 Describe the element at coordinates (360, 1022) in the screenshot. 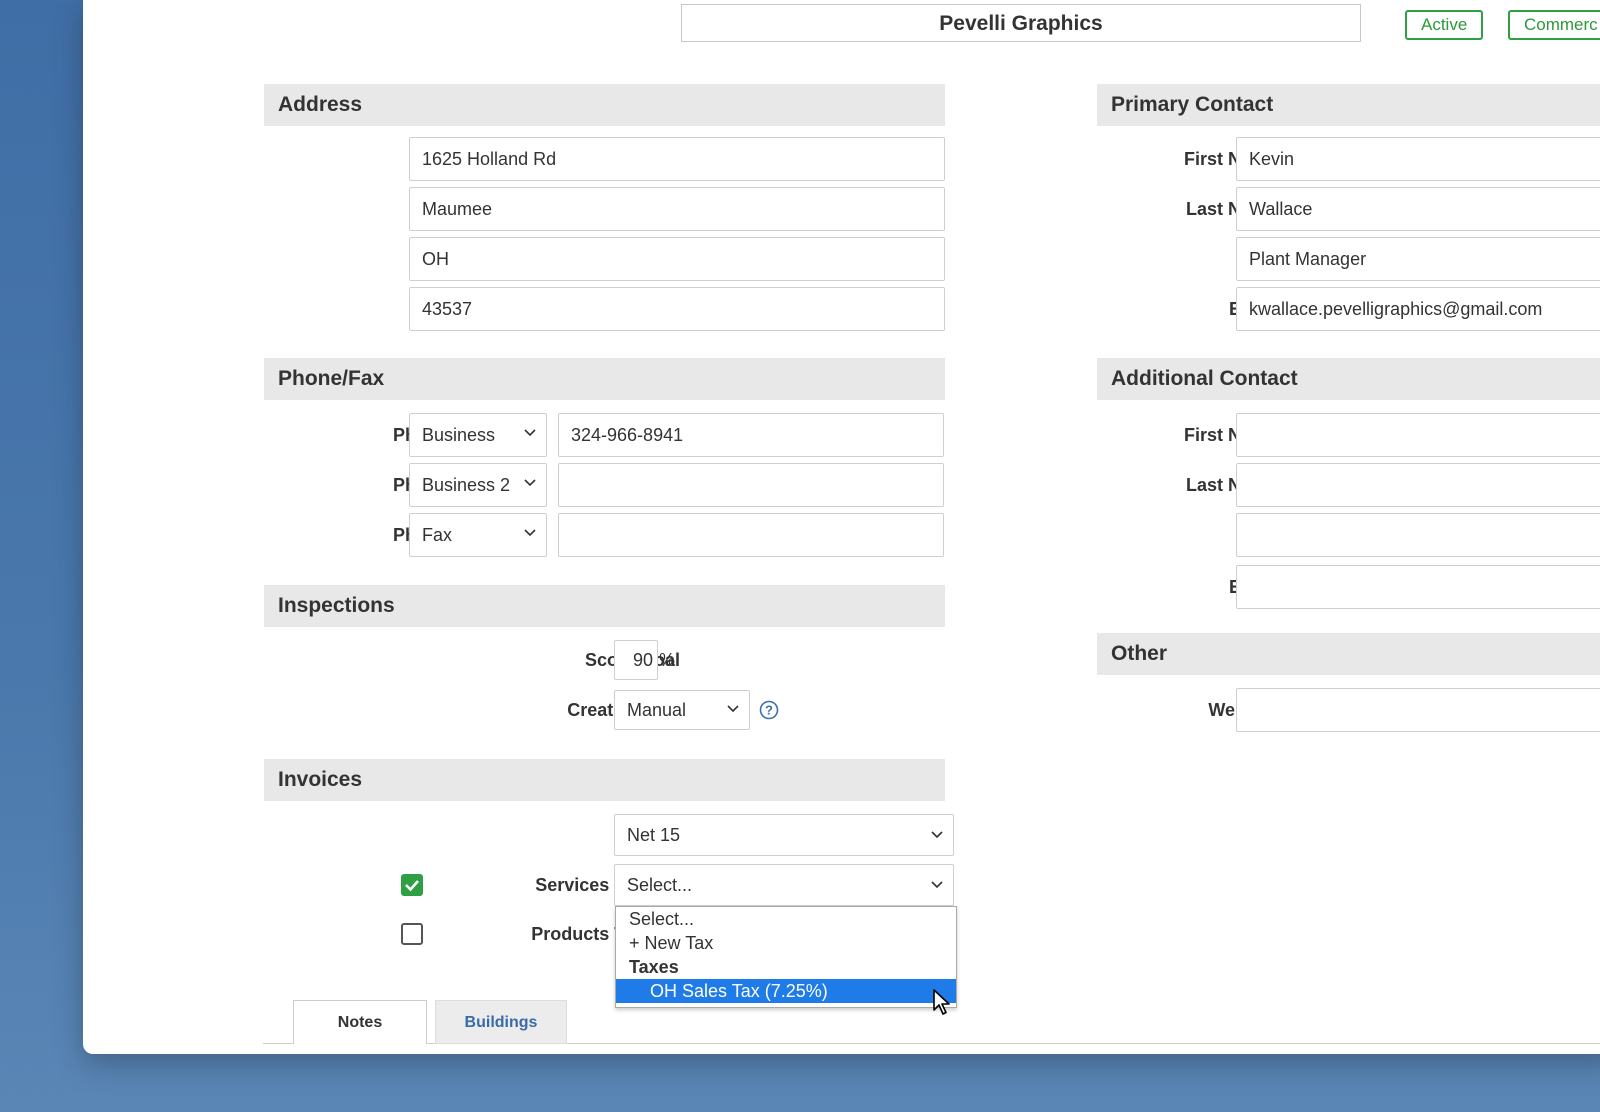

I see `tab-notes: Notes` at that location.